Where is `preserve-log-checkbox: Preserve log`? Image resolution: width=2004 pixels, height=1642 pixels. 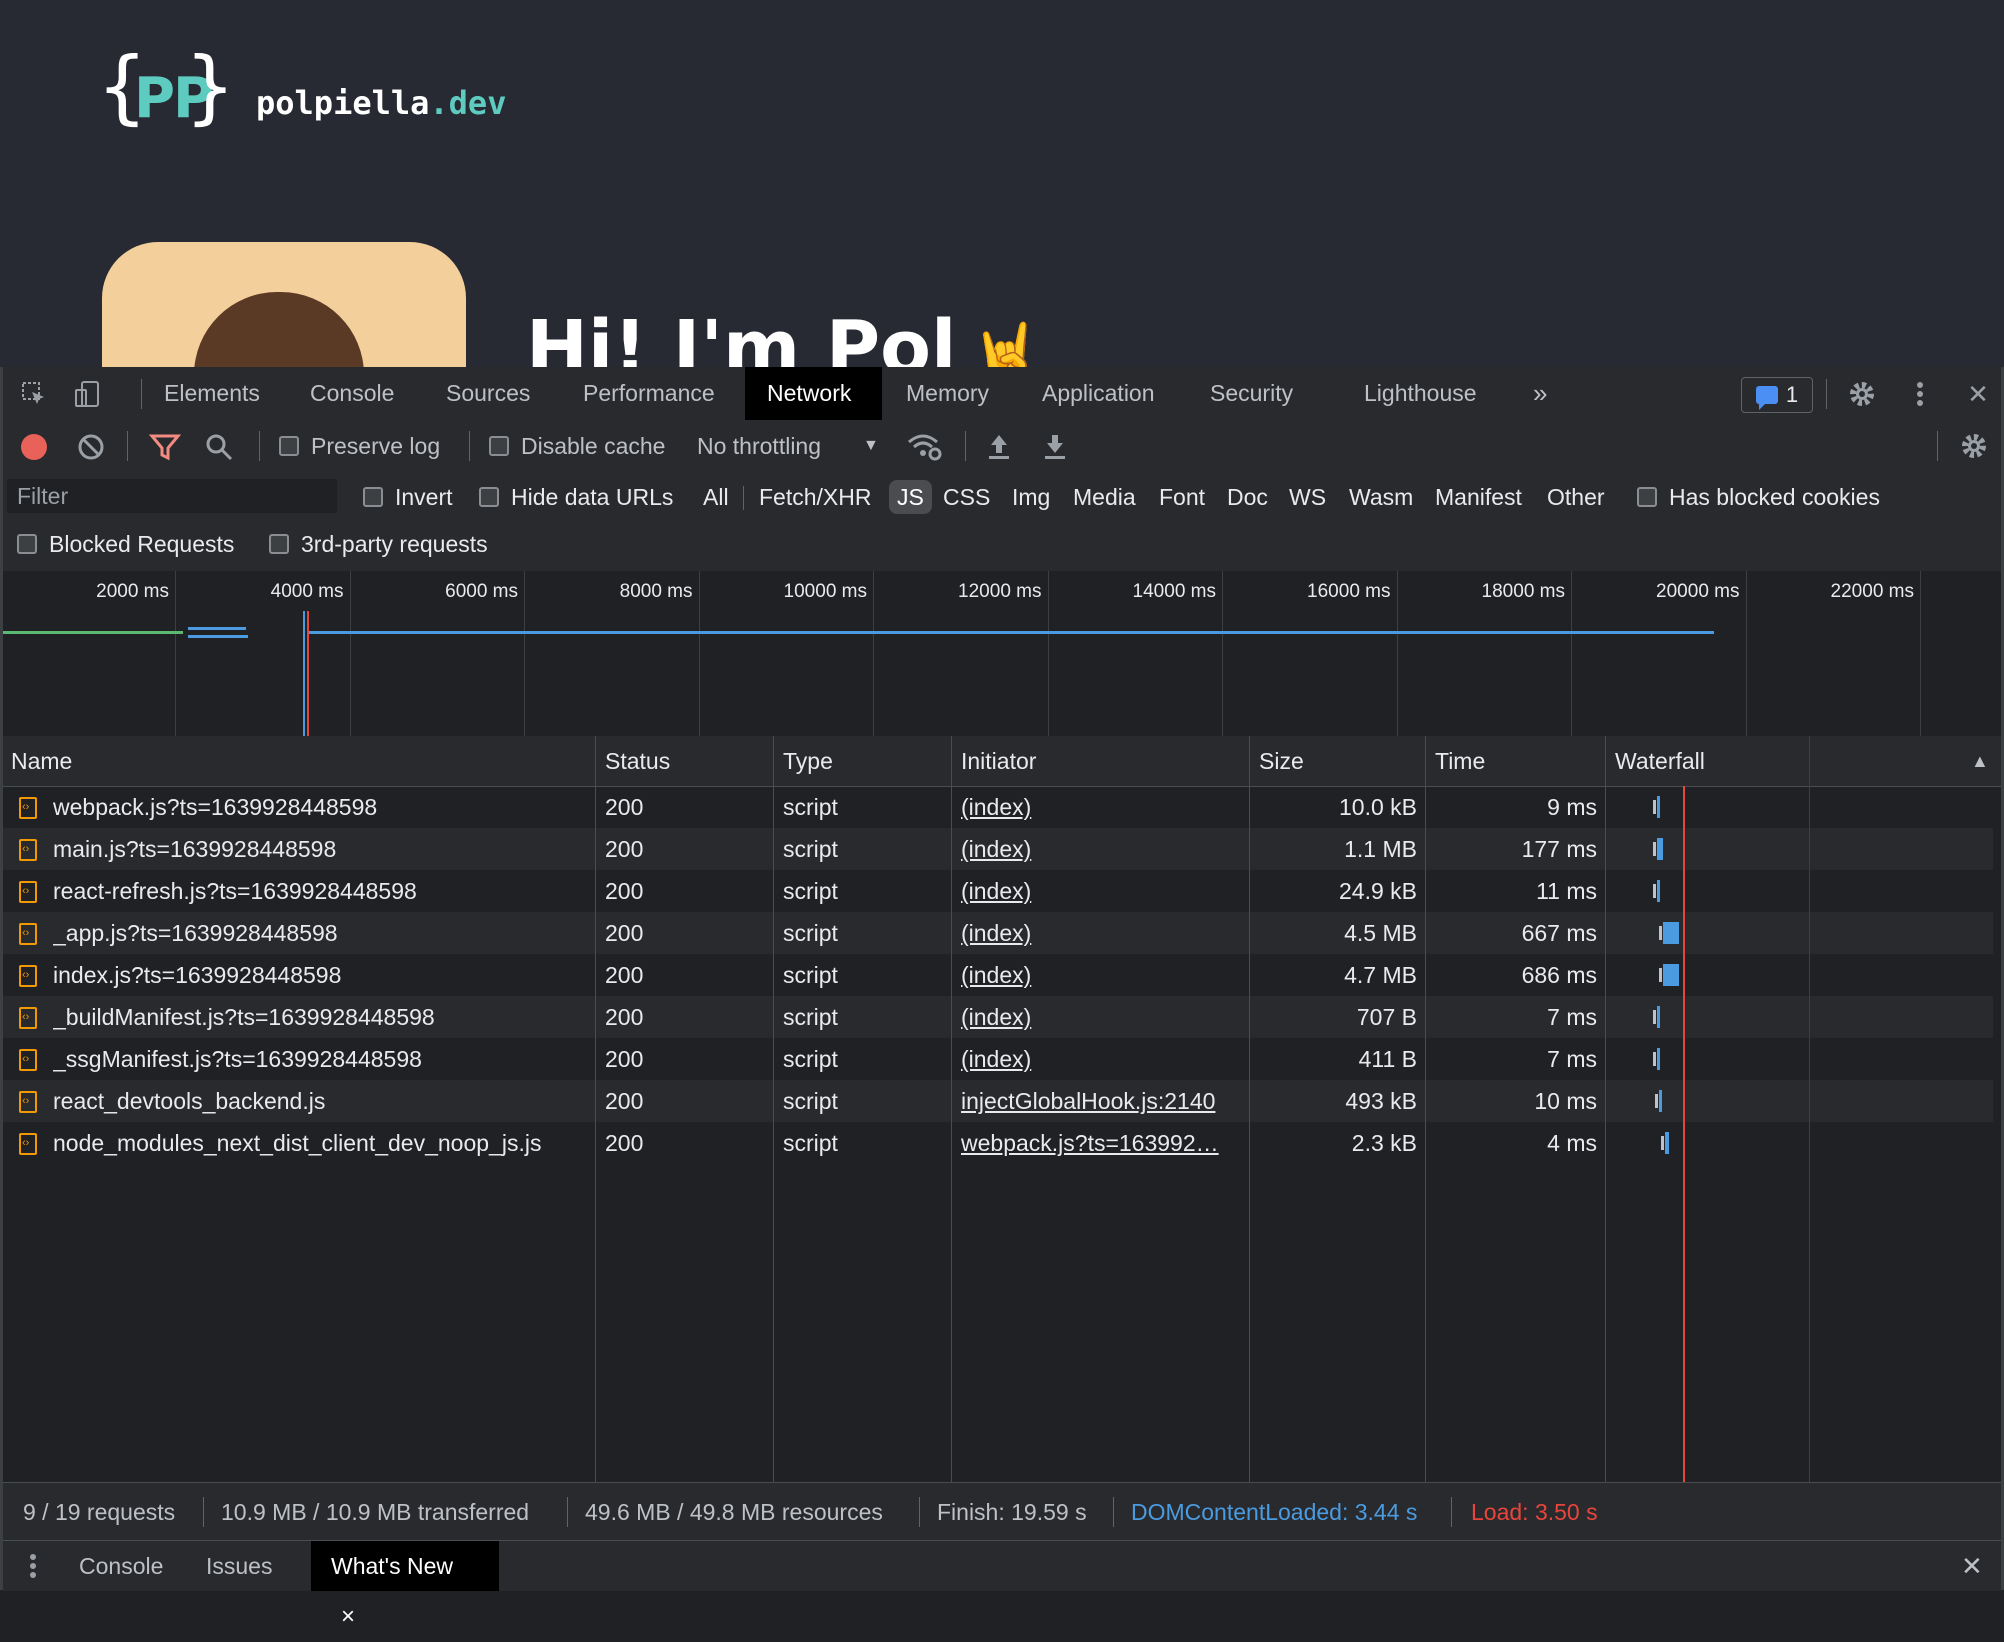 preserve-log-checkbox: Preserve log is located at coordinates (359, 446).